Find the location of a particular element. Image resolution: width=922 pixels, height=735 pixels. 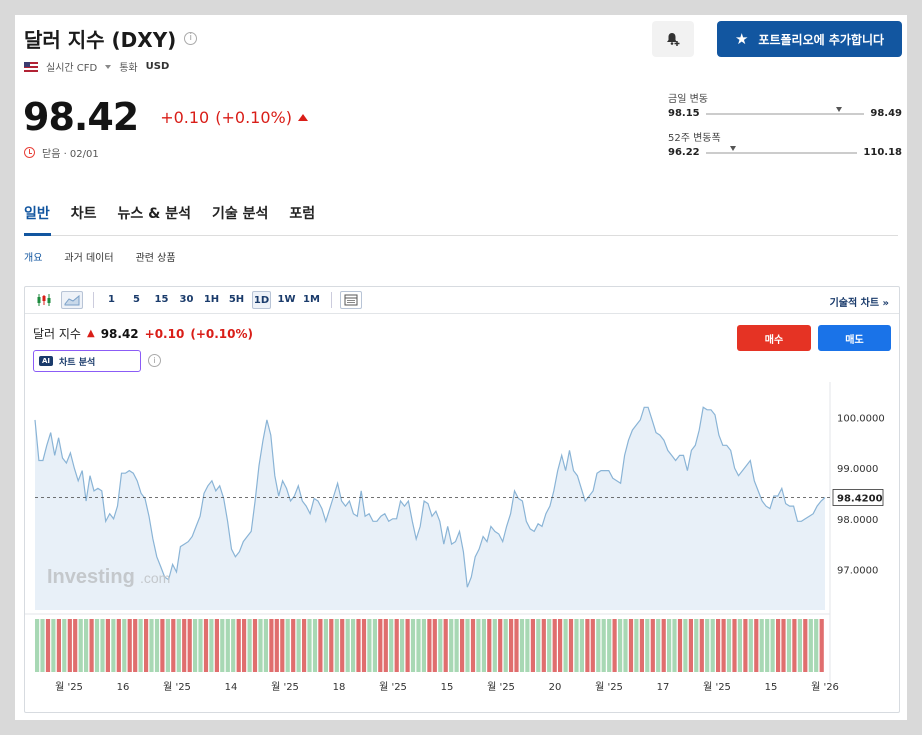

title-row: 달러 지수 (DXY) i is located at coordinates (111, 38).